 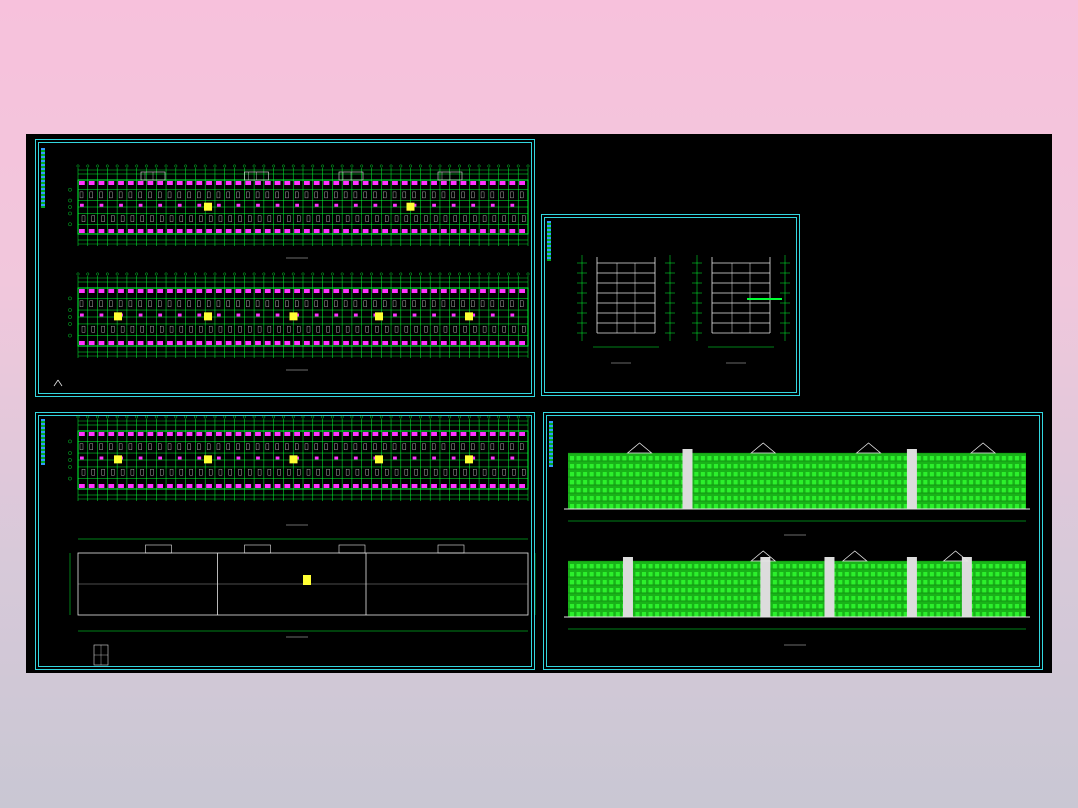 I want to click on drawing-sheet-sections, so click(x=670, y=305).